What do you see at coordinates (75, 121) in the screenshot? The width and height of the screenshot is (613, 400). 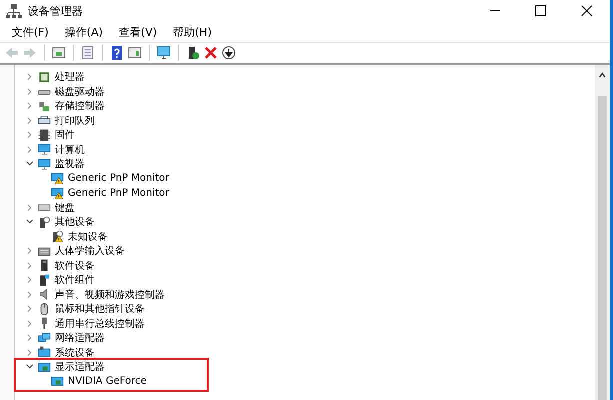 I see `tree-item: 打印队列` at bounding box center [75, 121].